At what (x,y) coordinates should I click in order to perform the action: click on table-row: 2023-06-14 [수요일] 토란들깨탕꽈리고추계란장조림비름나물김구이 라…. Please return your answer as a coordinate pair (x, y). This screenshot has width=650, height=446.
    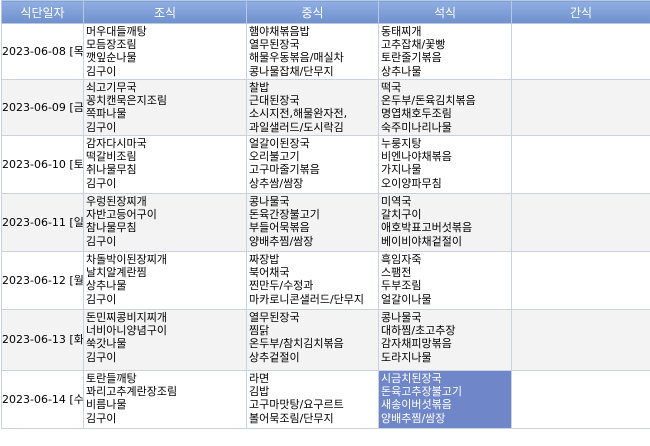
    Looking at the image, I should click on (325, 399).